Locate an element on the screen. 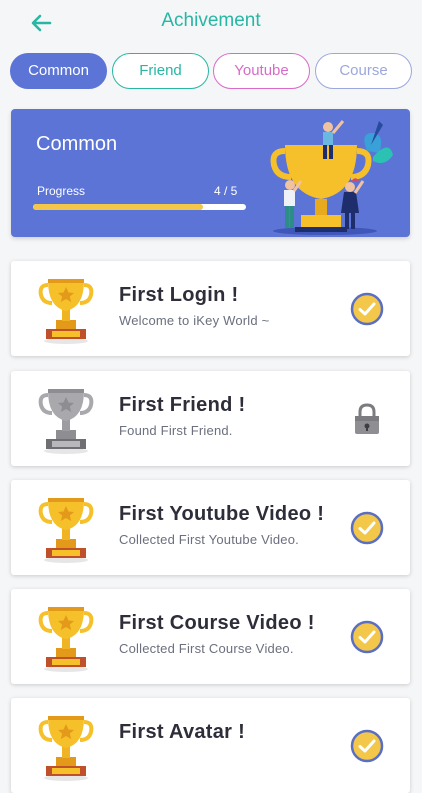 The width and height of the screenshot is (422, 793). achievement-title: First Course Video ! is located at coordinates (217, 623).